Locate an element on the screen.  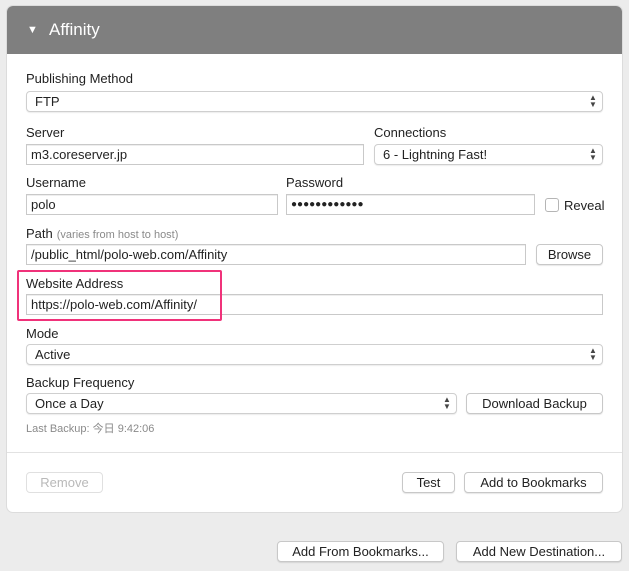
panel-title: Affinity is located at coordinates (74, 29).